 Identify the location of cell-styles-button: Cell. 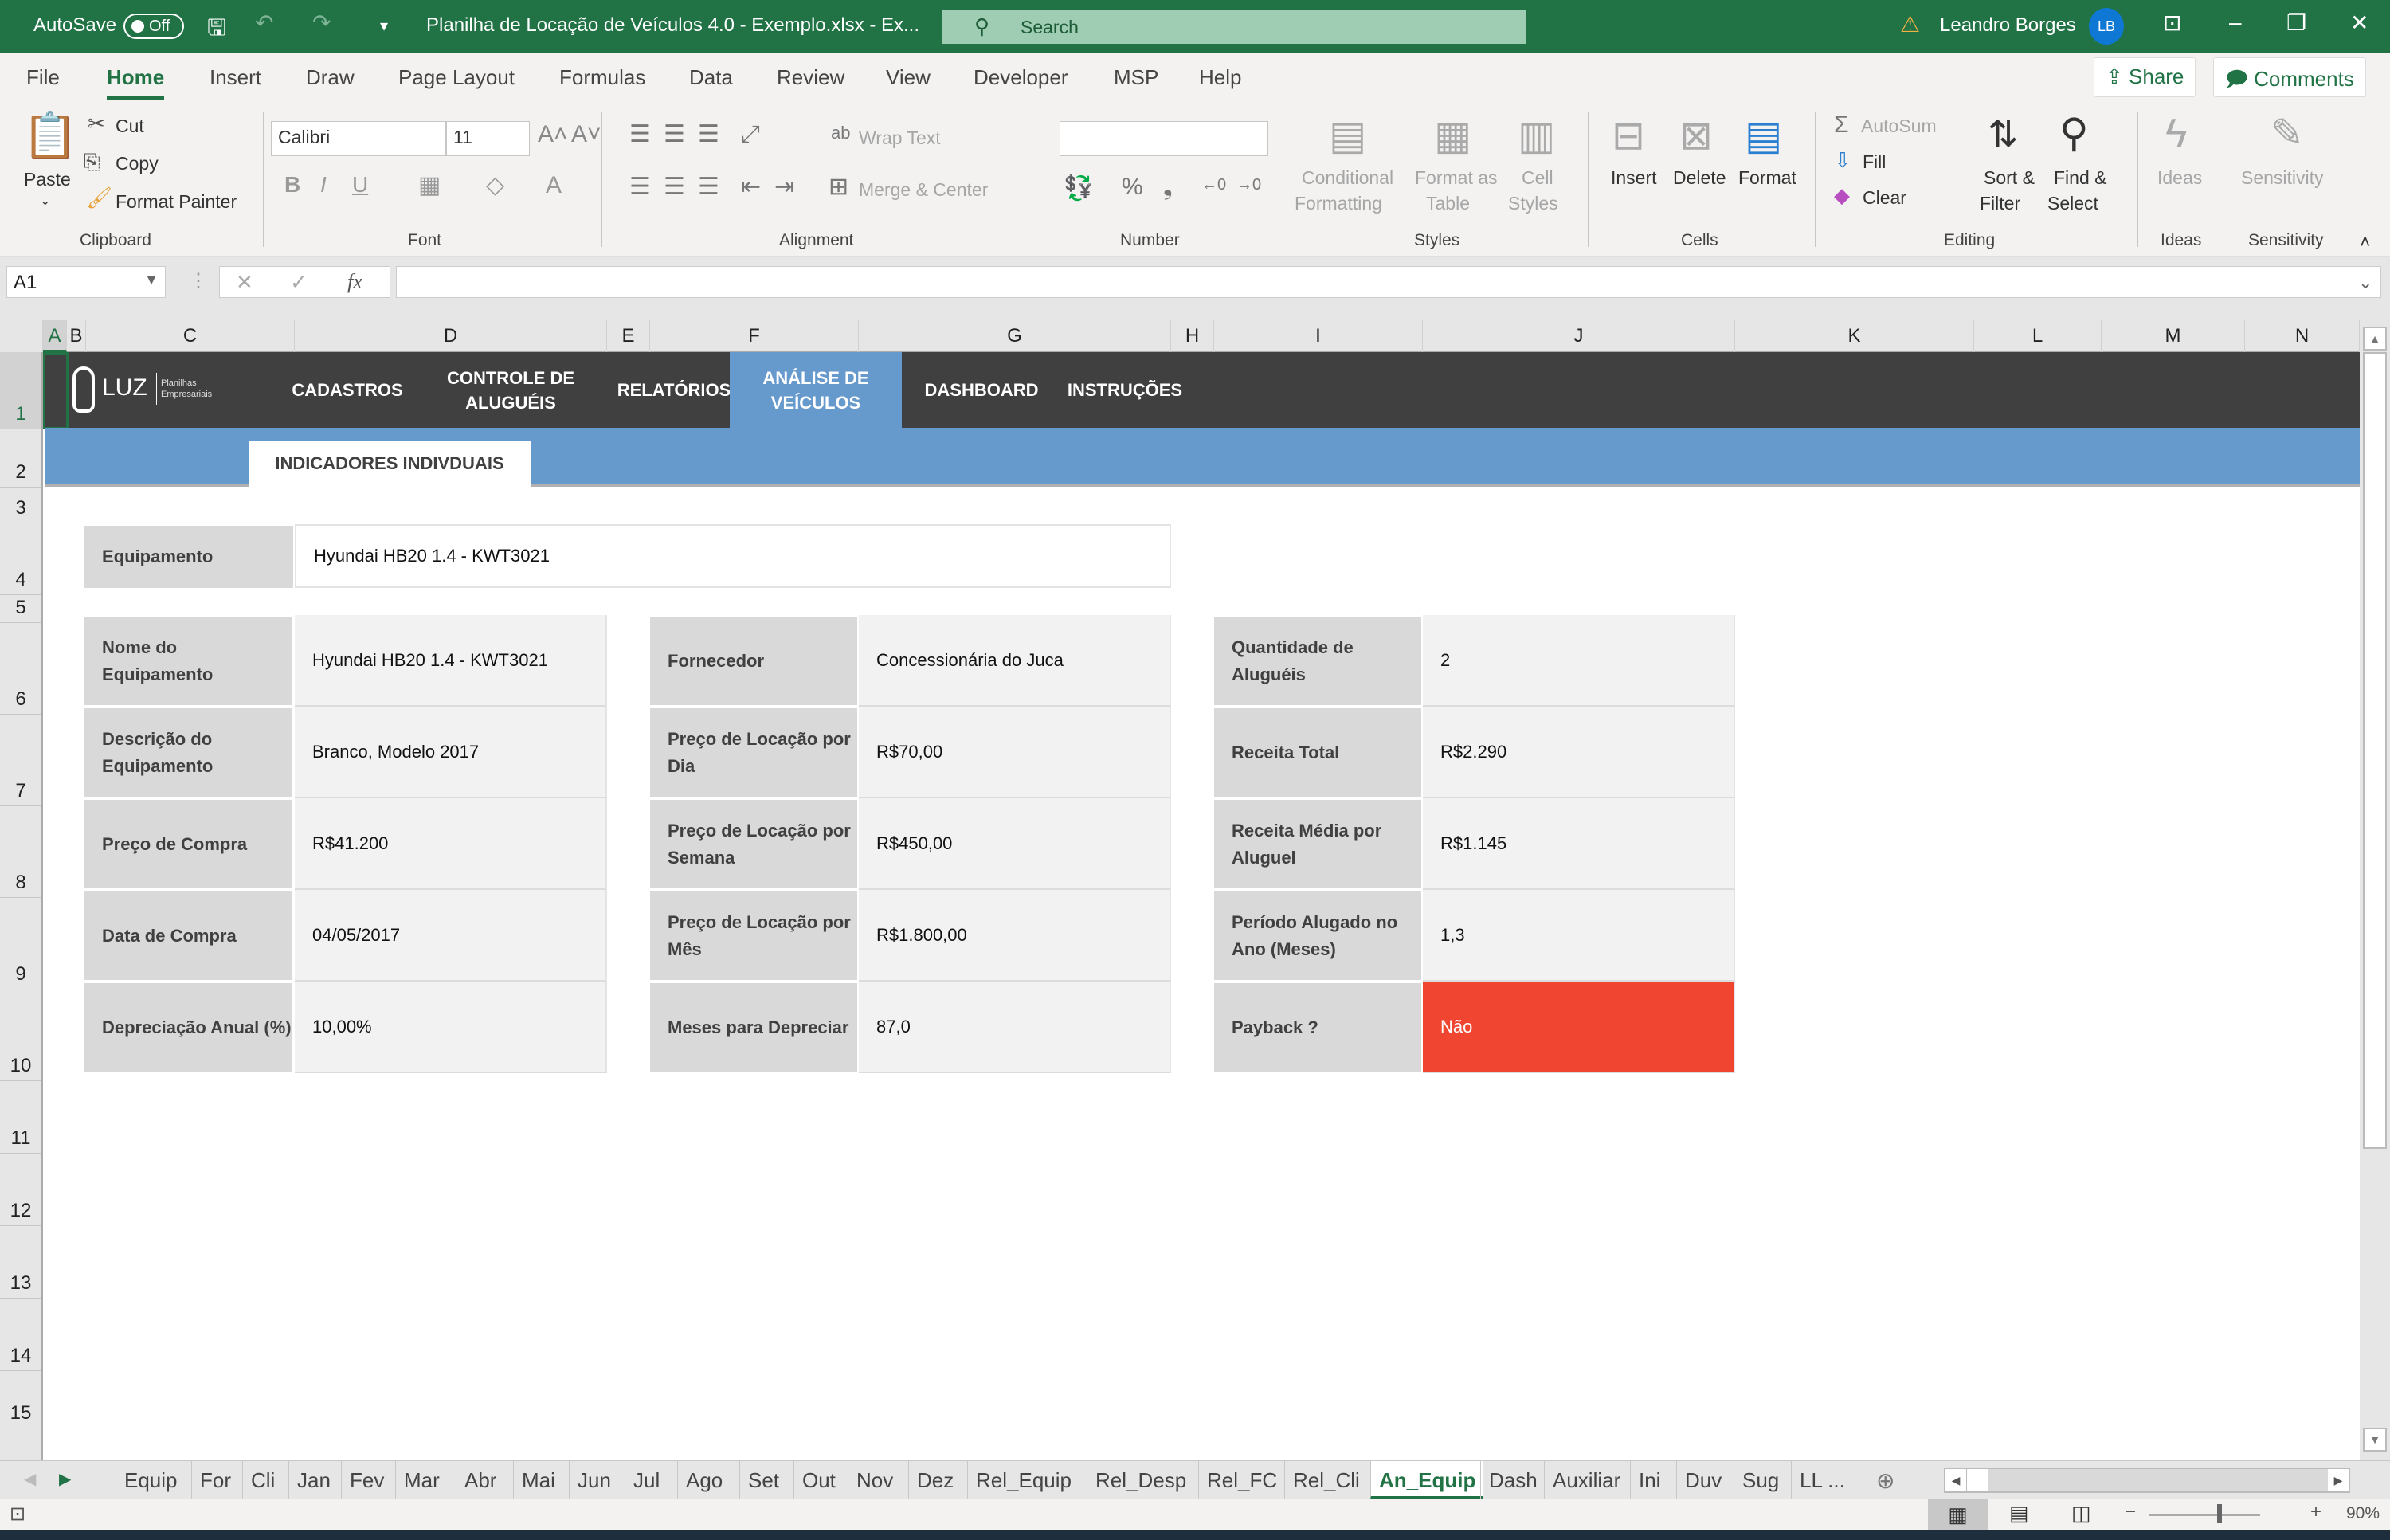
(1538, 178).